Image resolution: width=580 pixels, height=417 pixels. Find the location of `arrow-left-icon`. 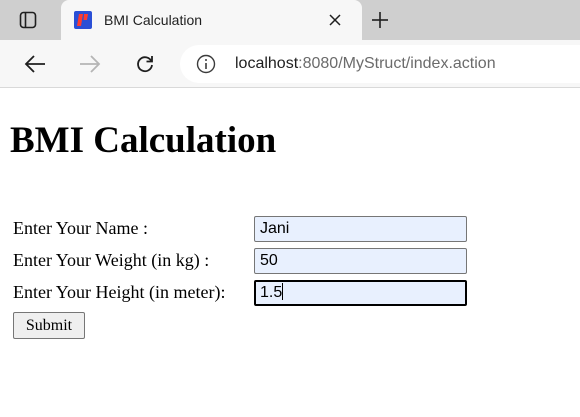

arrow-left-icon is located at coordinates (34, 64).